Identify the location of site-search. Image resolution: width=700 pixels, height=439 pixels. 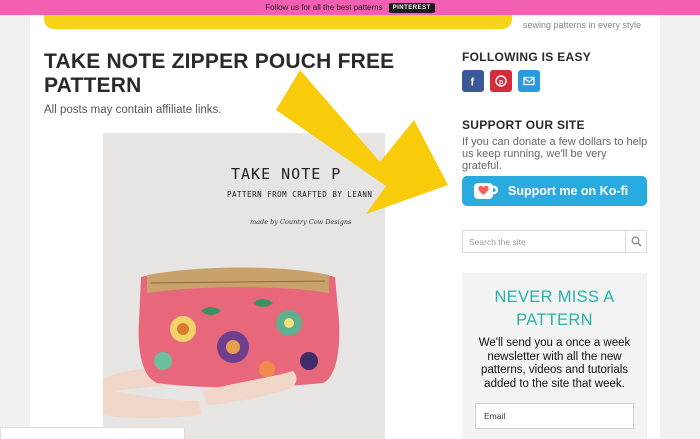
(554, 241).